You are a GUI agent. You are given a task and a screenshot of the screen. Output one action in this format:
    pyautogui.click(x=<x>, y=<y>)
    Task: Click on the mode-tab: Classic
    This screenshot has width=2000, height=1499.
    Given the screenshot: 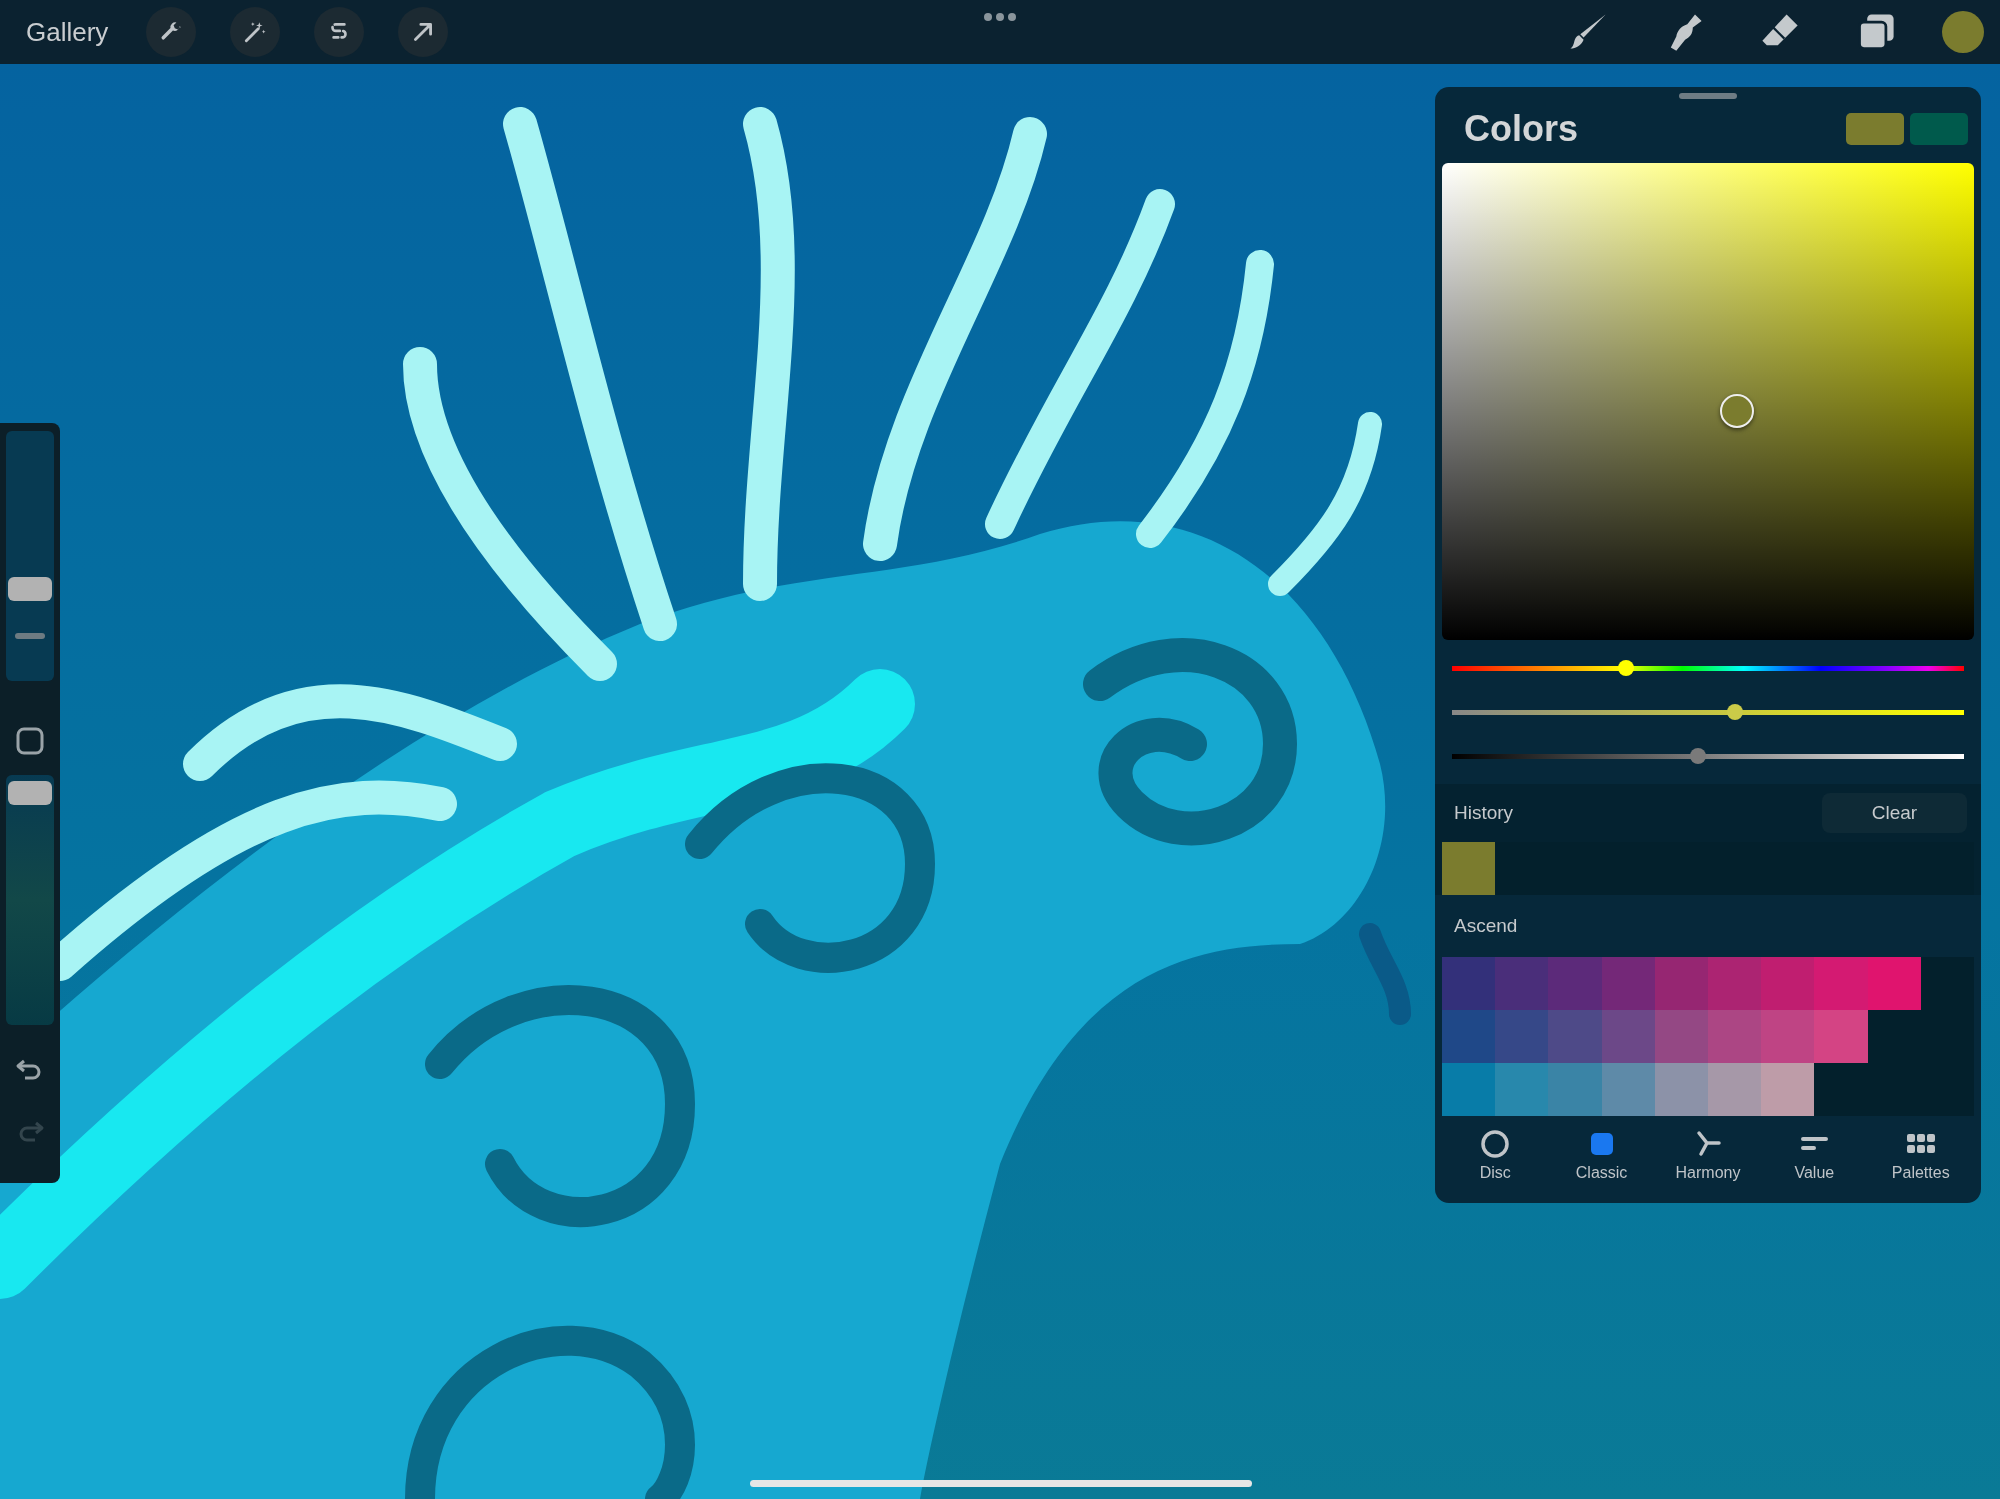 What is the action you would take?
    pyautogui.click(x=1601, y=1155)
    